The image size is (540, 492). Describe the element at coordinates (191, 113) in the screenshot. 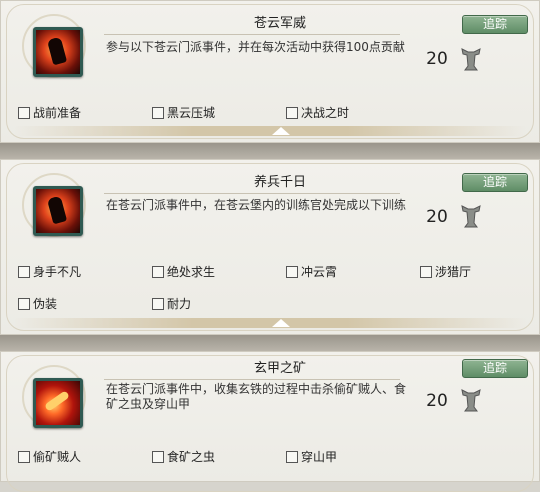

I see `objective-label: 黑云压城` at that location.